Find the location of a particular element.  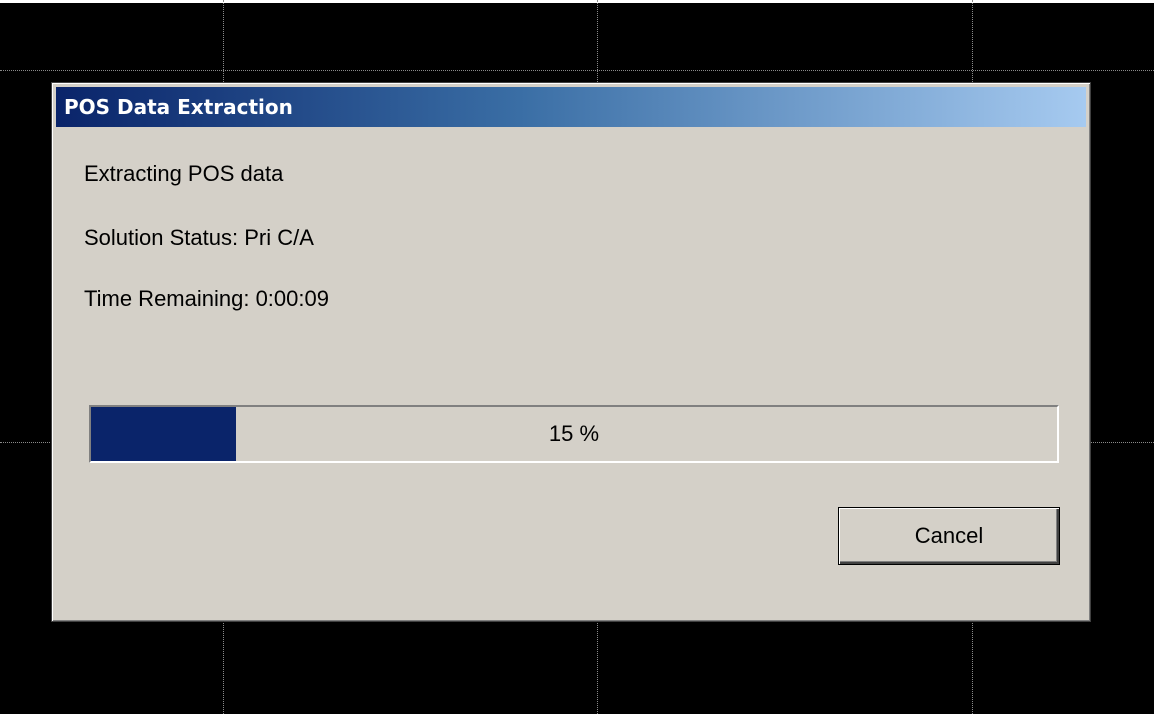

cancel-button: Cancel is located at coordinates (949, 536).